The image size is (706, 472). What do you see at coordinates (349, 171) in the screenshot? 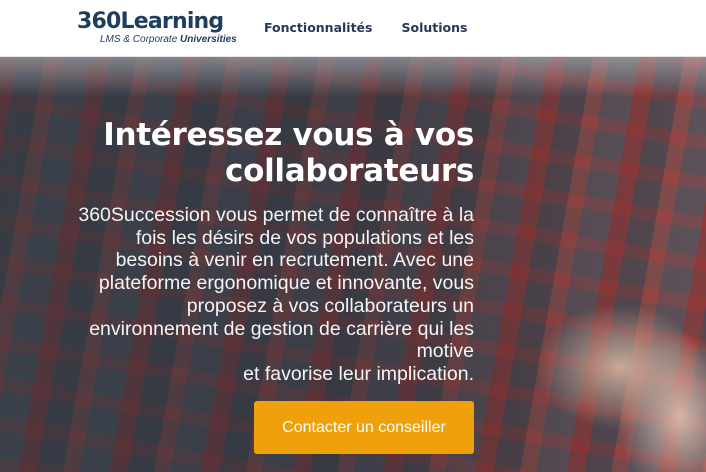
I see `hero-title-line-2: collaborateurs` at bounding box center [349, 171].